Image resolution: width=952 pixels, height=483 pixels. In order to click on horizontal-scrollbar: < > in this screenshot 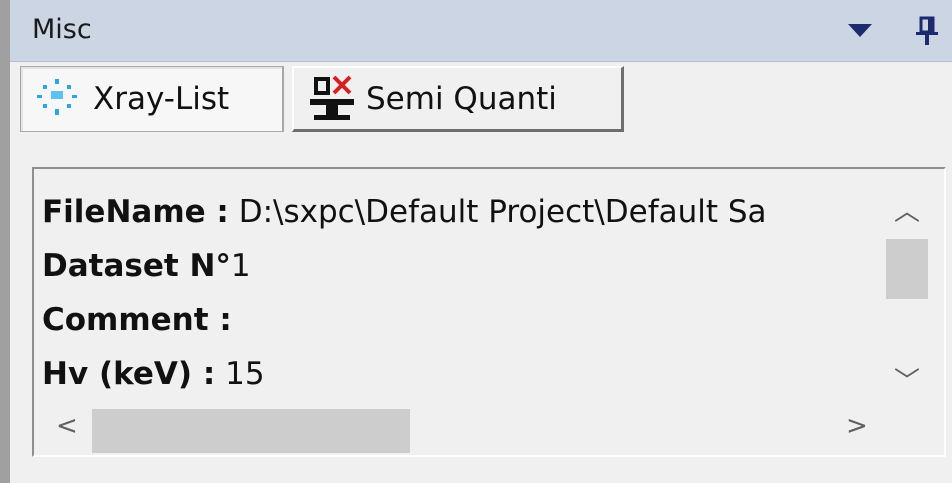, I will do `click(460, 429)`.